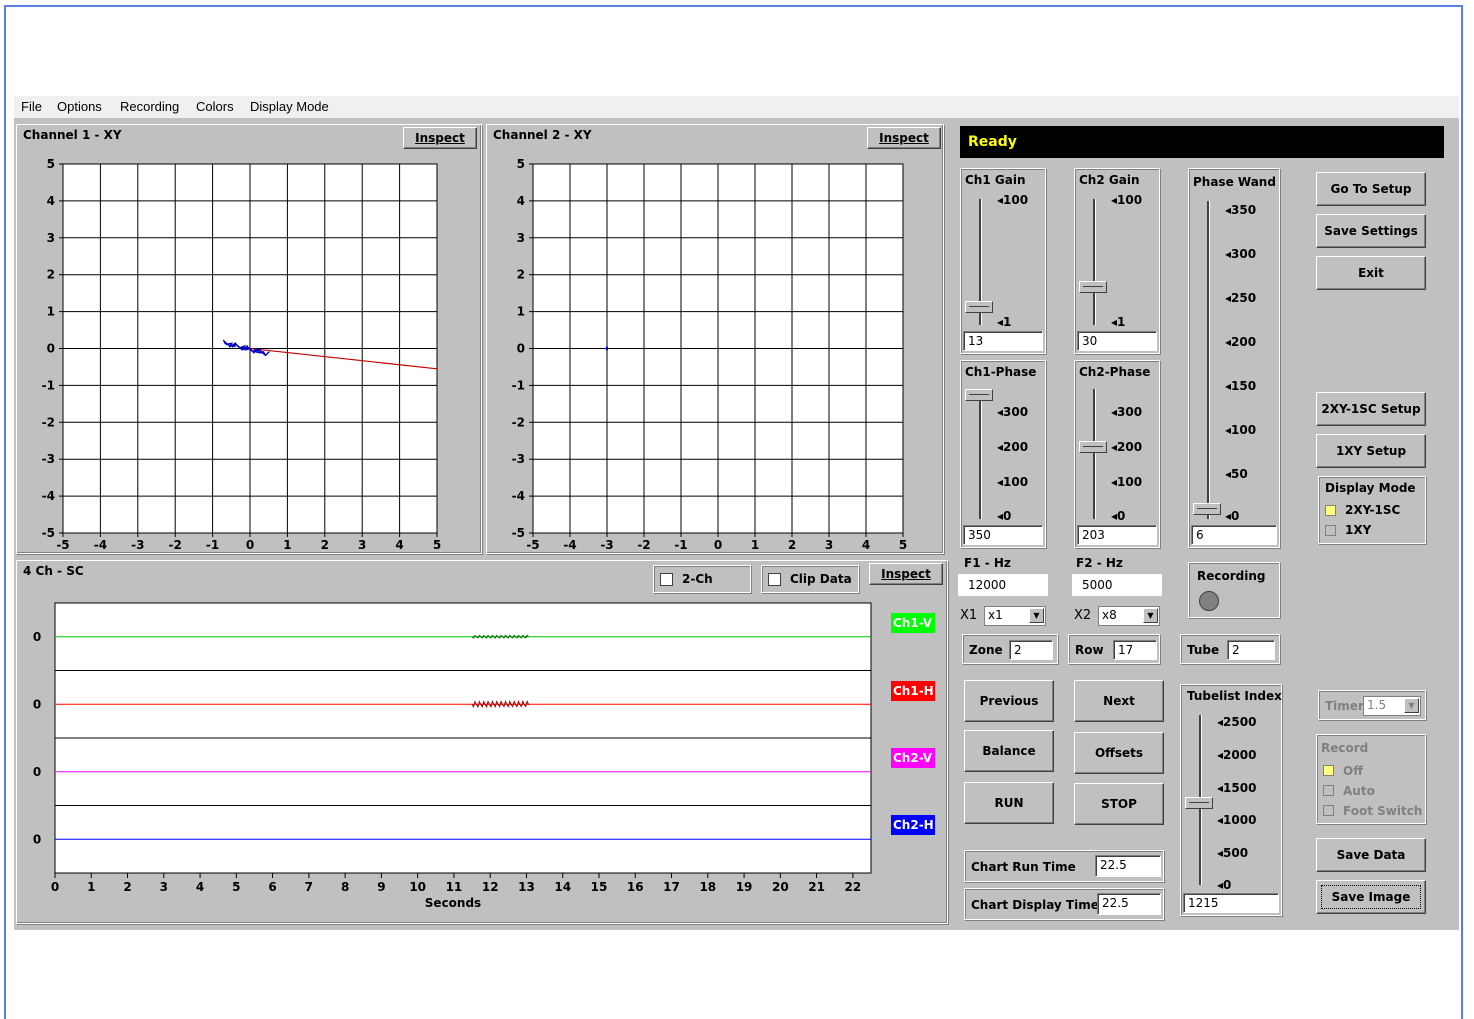 The width and height of the screenshot is (1474, 1019). What do you see at coordinates (1031, 650) in the screenshot?
I see `zone-input: 2` at bounding box center [1031, 650].